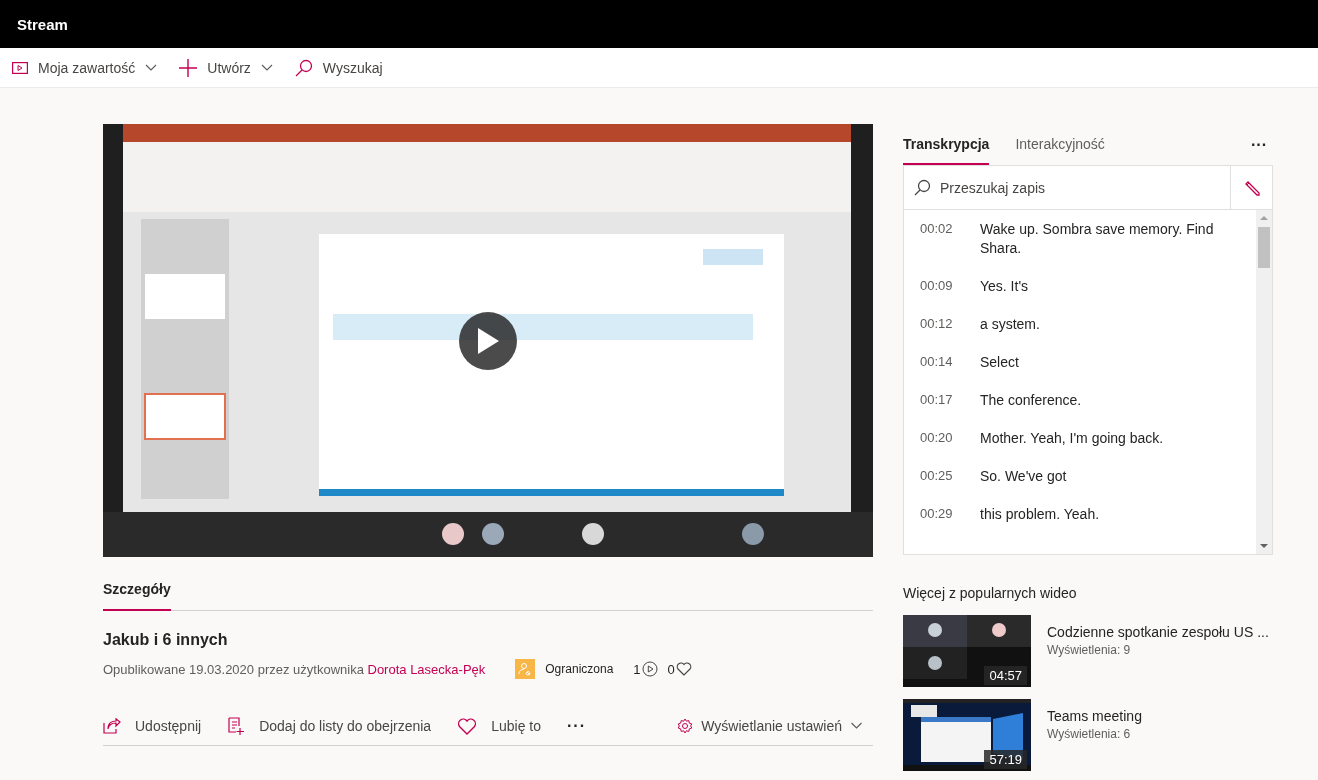 The image size is (1318, 780). Describe the element at coordinates (488, 341) in the screenshot. I see `play-icon` at that location.